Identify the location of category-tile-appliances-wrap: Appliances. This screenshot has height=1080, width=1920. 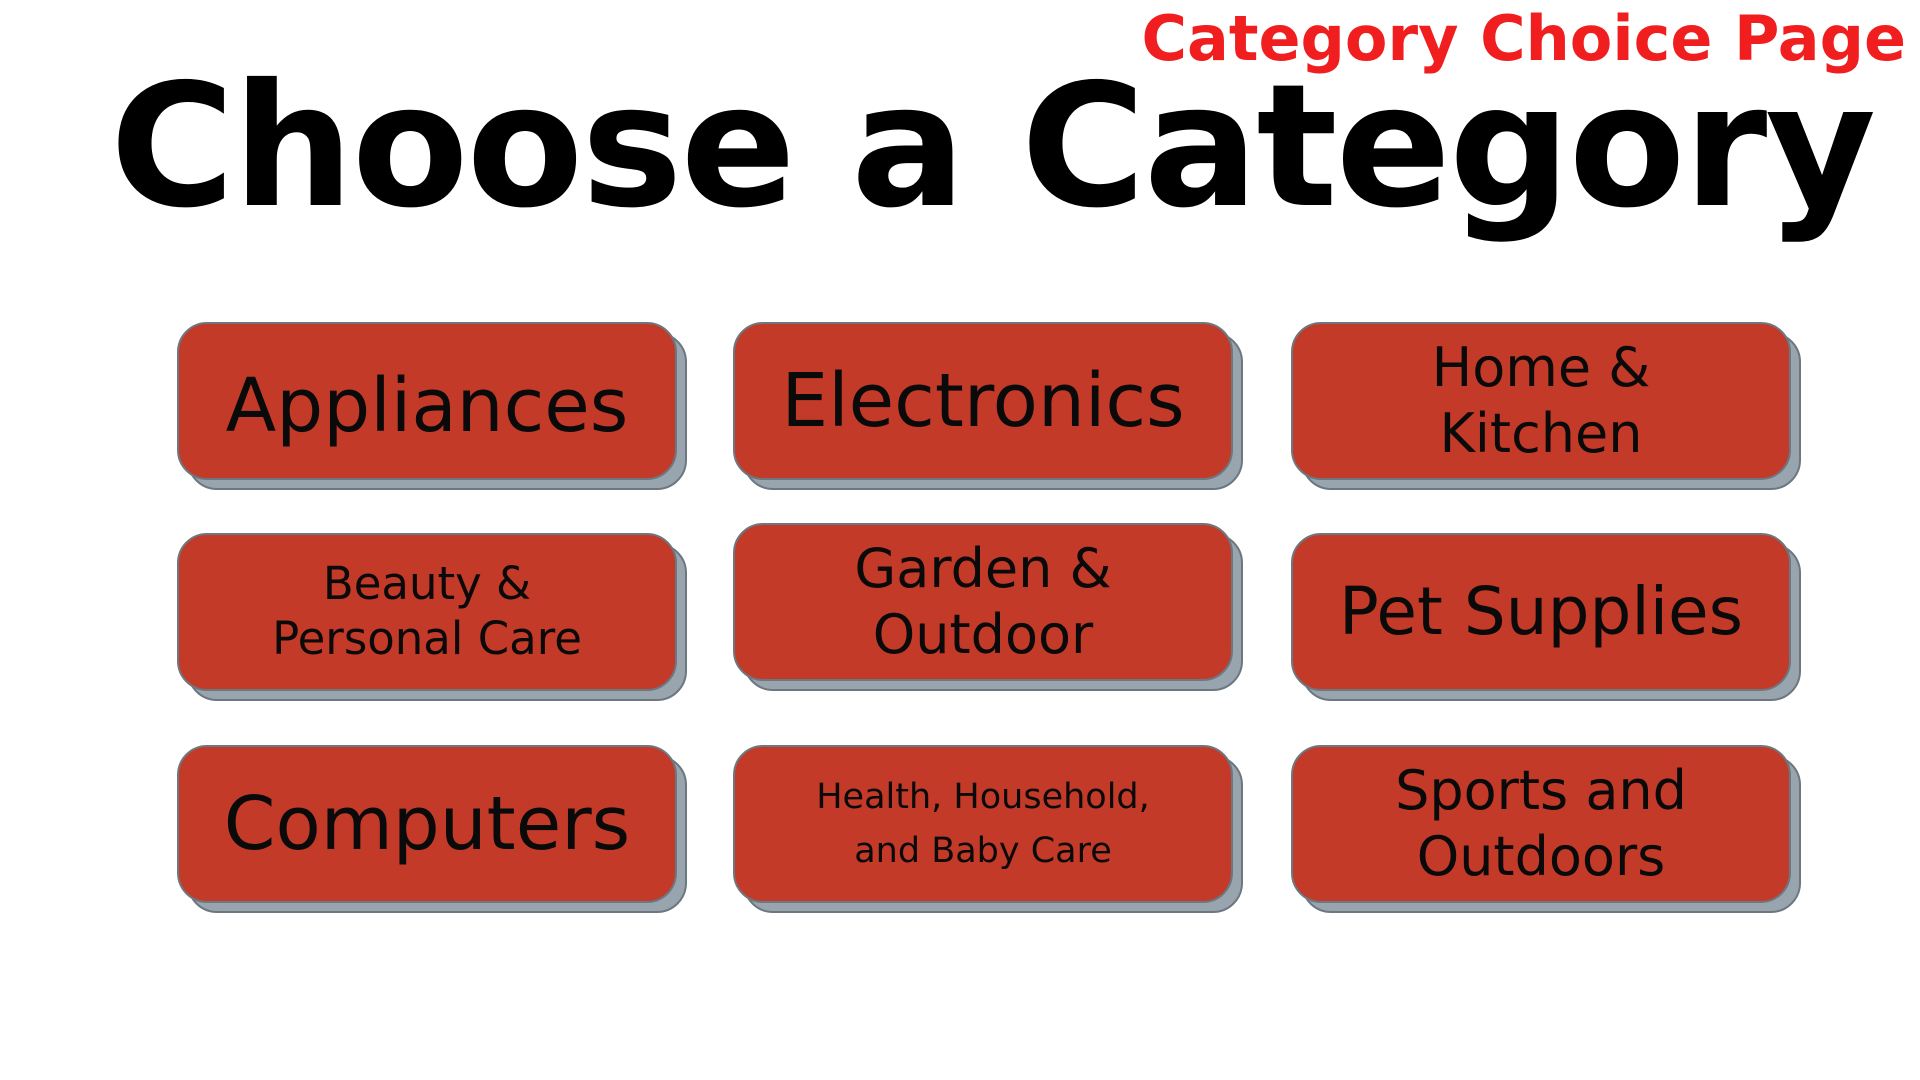
(432, 406).